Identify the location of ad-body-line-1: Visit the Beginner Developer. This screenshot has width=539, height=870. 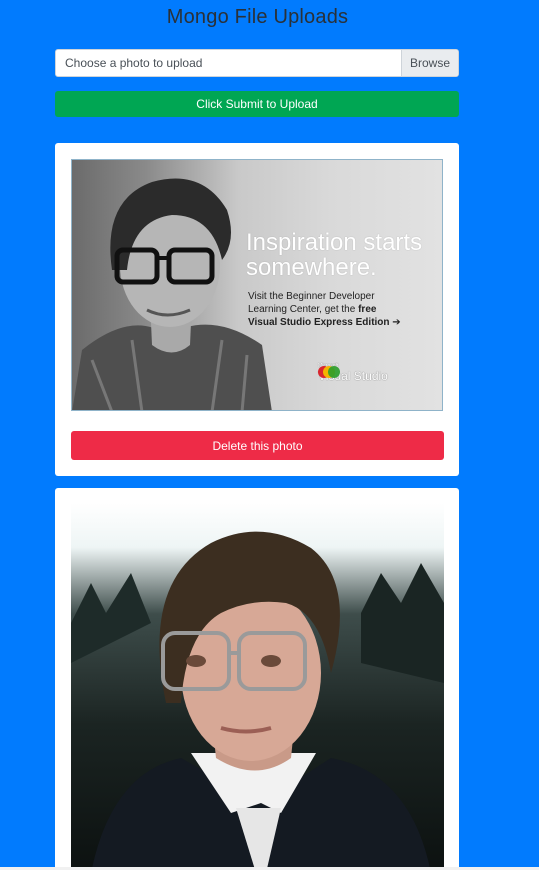
(311, 296).